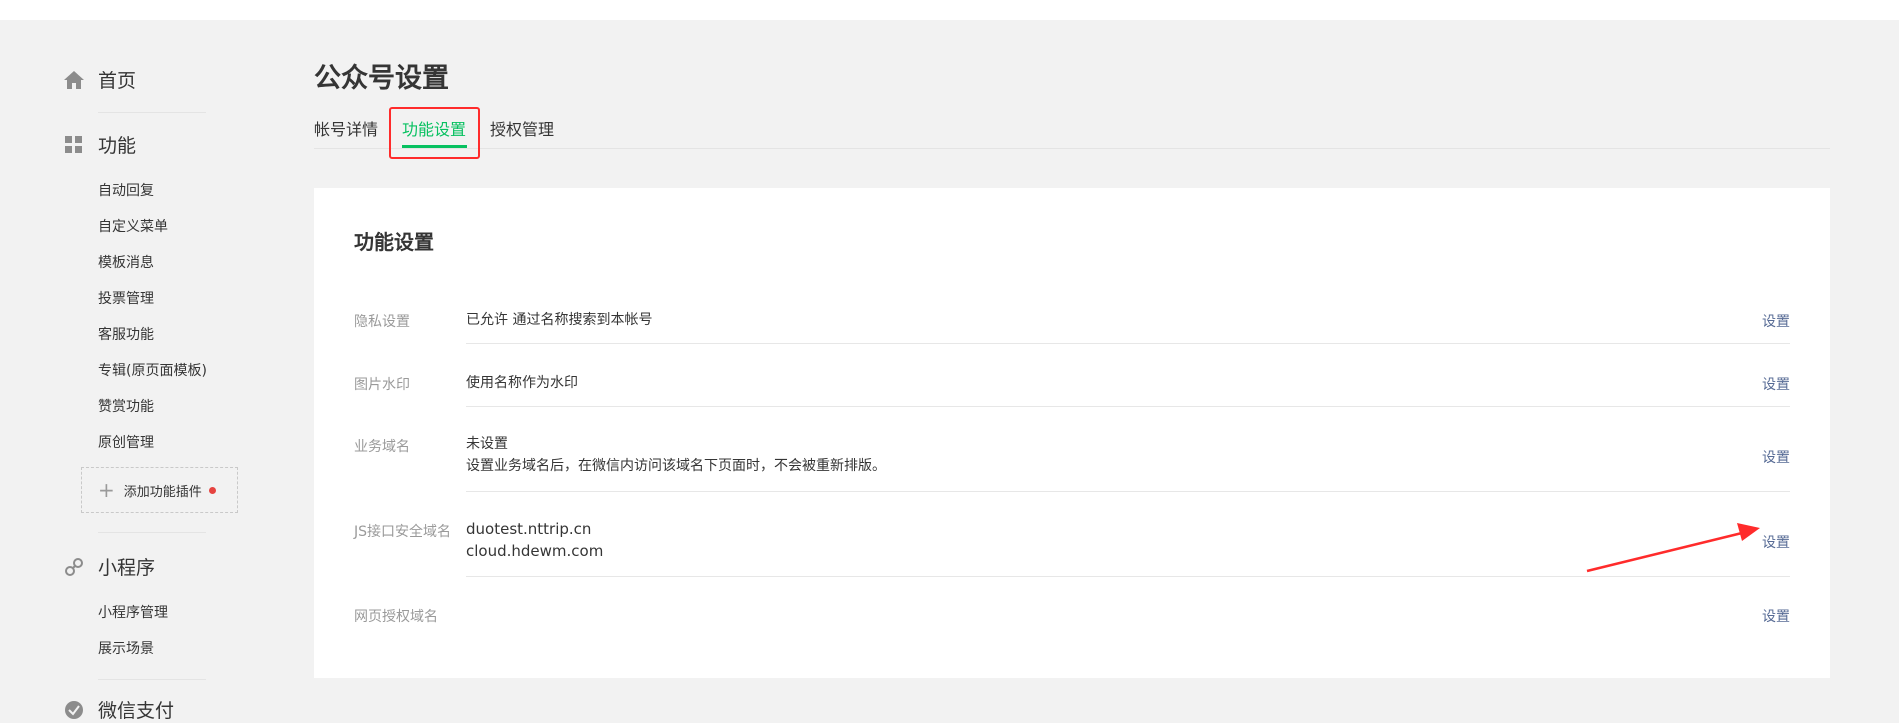 This screenshot has height=723, width=1899. I want to click on add-plugin-button: + 添加功能插件, so click(159, 490).